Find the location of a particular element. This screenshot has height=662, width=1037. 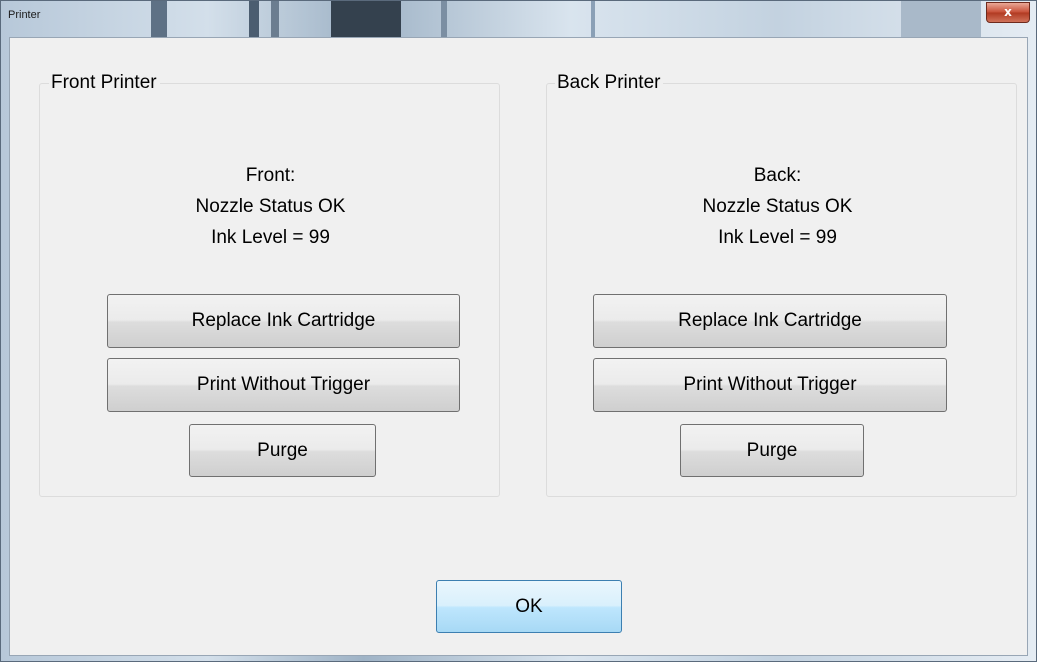

close-icon: x is located at coordinates (1008, 12).